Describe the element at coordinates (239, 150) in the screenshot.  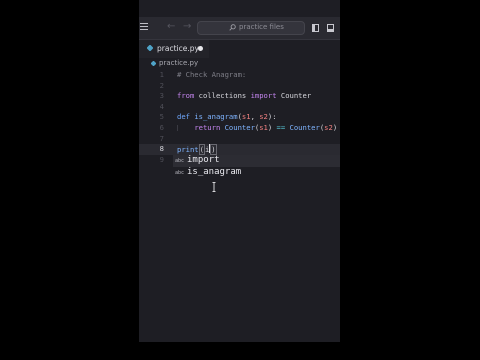
I see `code-line-current: 8 print(i)` at that location.